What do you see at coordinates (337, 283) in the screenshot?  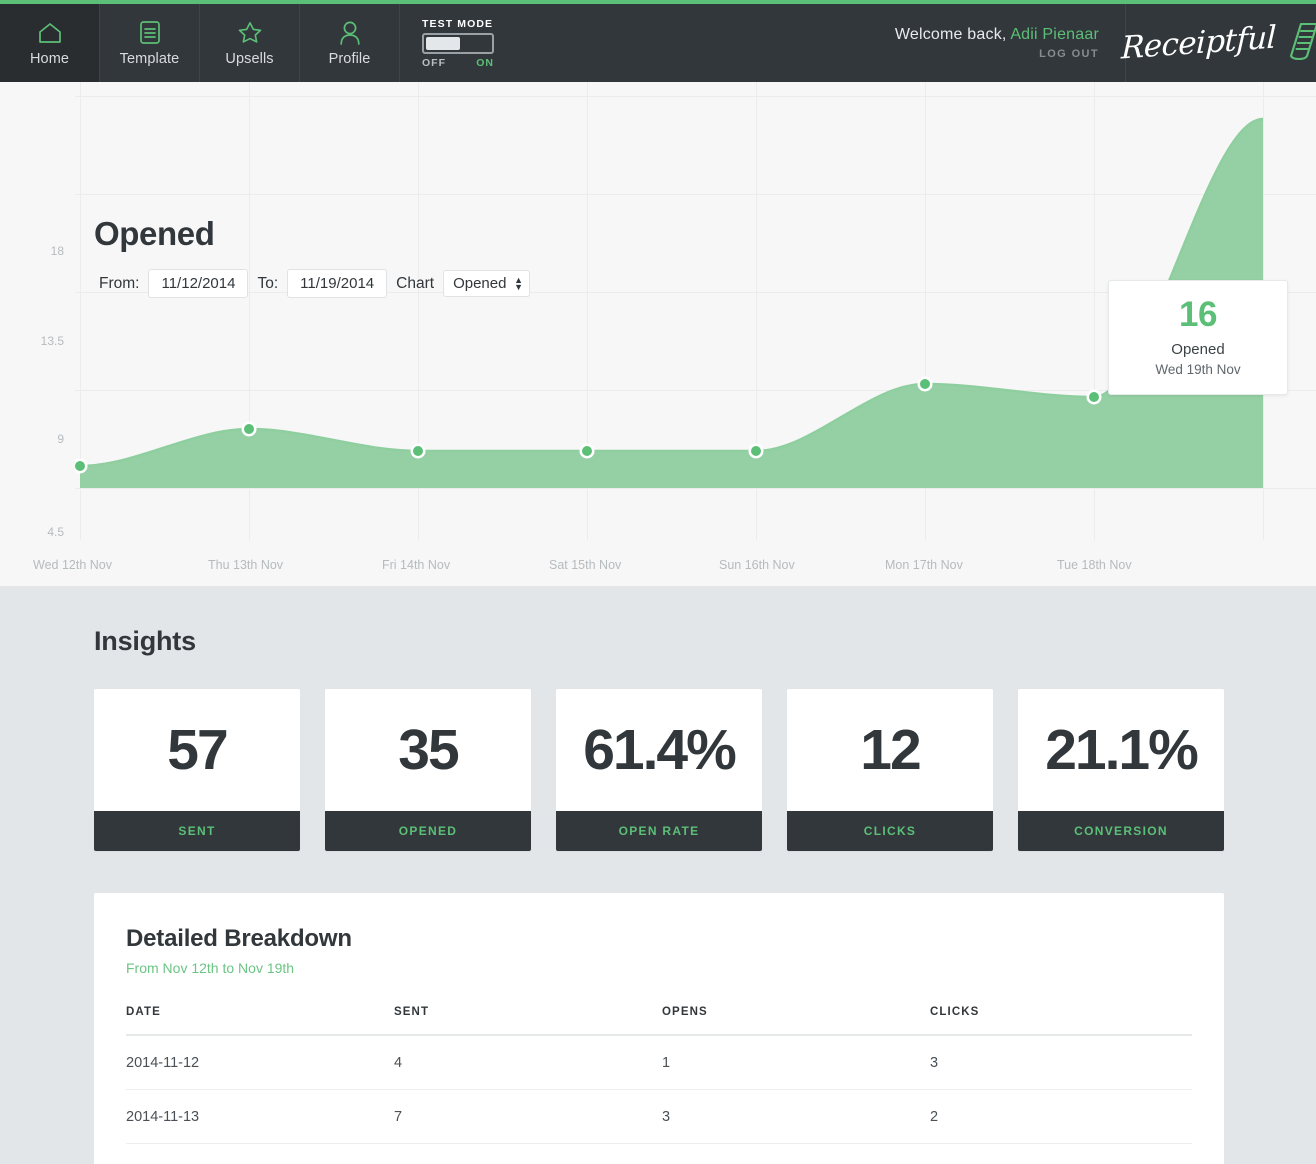 I see `date-to-input` at bounding box center [337, 283].